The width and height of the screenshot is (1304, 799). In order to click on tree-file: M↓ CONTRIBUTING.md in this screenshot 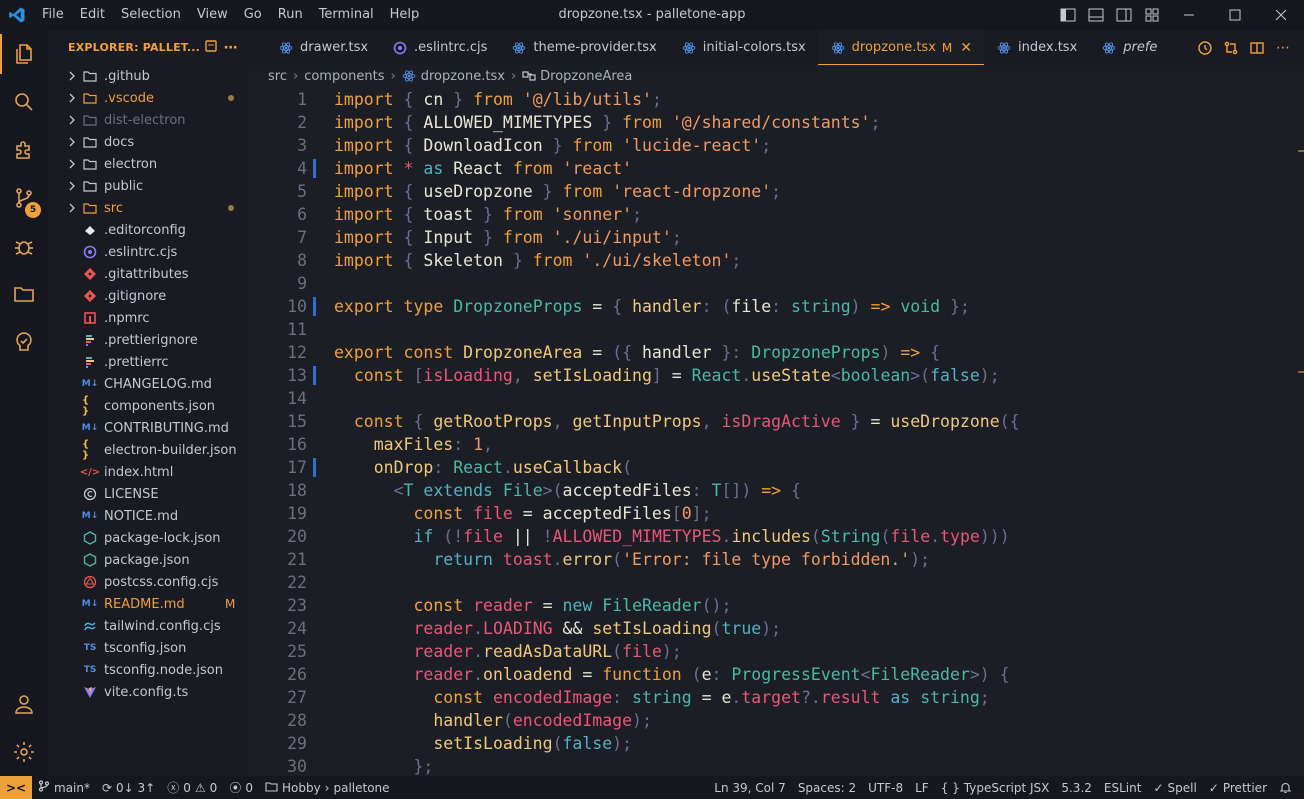, I will do `click(148, 428)`.